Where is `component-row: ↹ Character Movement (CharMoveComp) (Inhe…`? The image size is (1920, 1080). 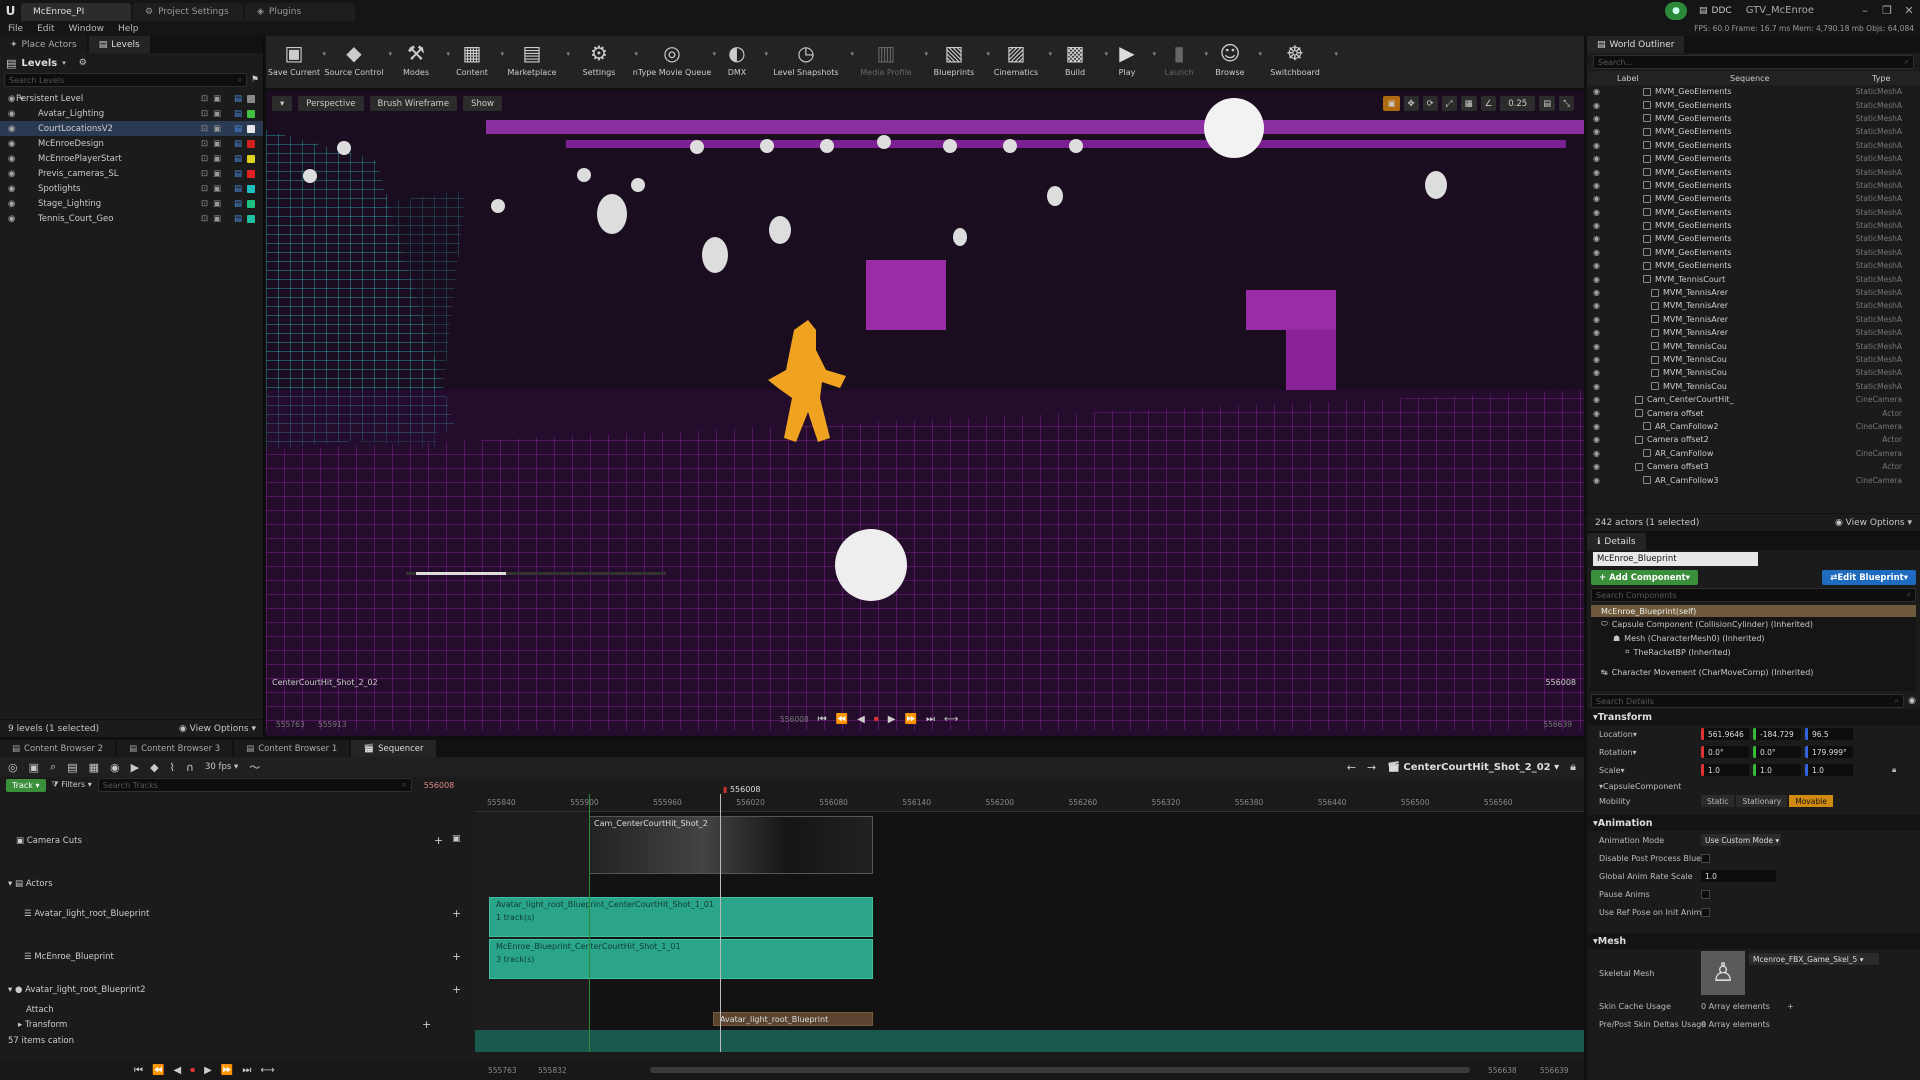 component-row: ↹ Character Movement (CharMoveComp) (Inhe… is located at coordinates (1753, 672).